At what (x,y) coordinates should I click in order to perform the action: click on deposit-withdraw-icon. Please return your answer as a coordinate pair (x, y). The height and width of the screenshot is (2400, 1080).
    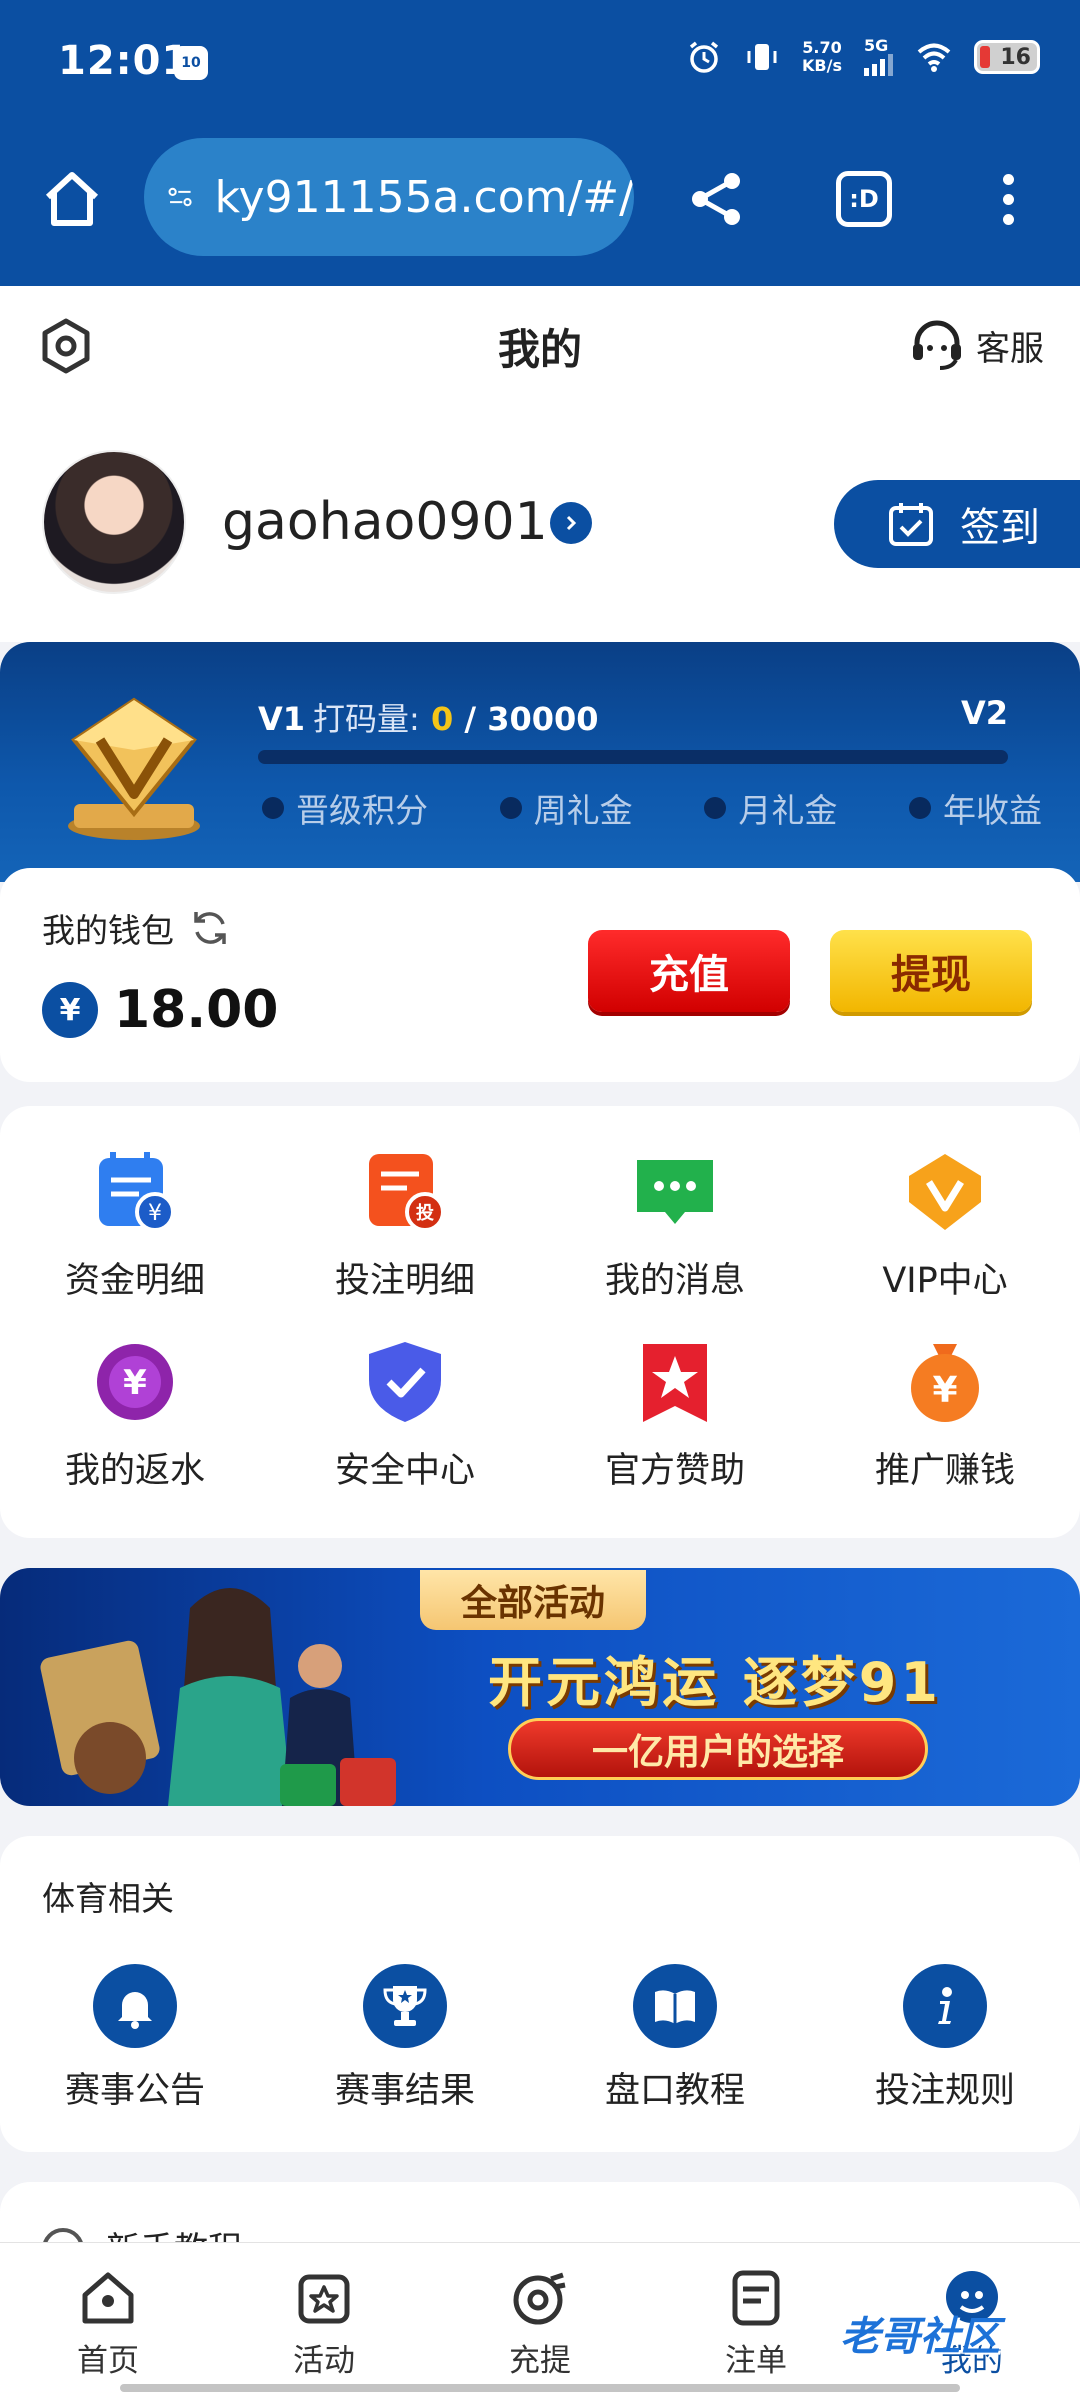
    Looking at the image, I should click on (539, 2298).